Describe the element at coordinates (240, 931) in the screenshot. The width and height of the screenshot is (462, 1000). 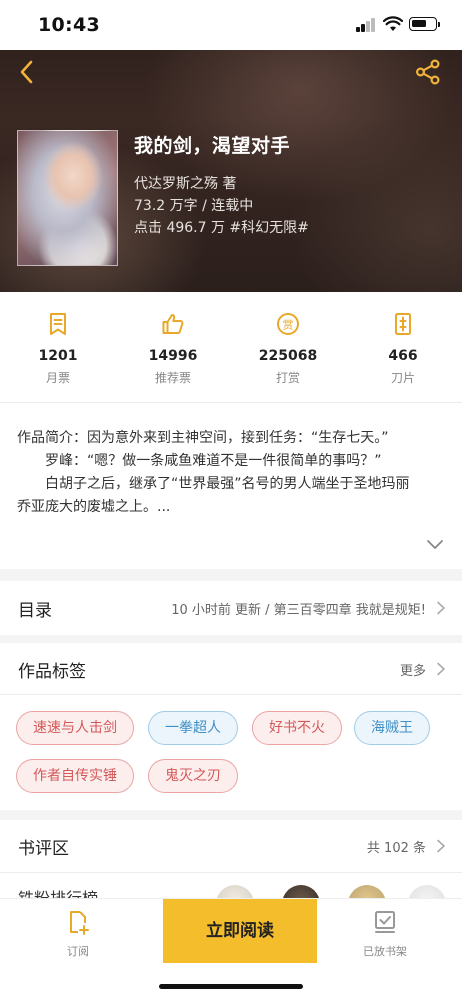
I see `read-now-button: 立即阅读` at that location.